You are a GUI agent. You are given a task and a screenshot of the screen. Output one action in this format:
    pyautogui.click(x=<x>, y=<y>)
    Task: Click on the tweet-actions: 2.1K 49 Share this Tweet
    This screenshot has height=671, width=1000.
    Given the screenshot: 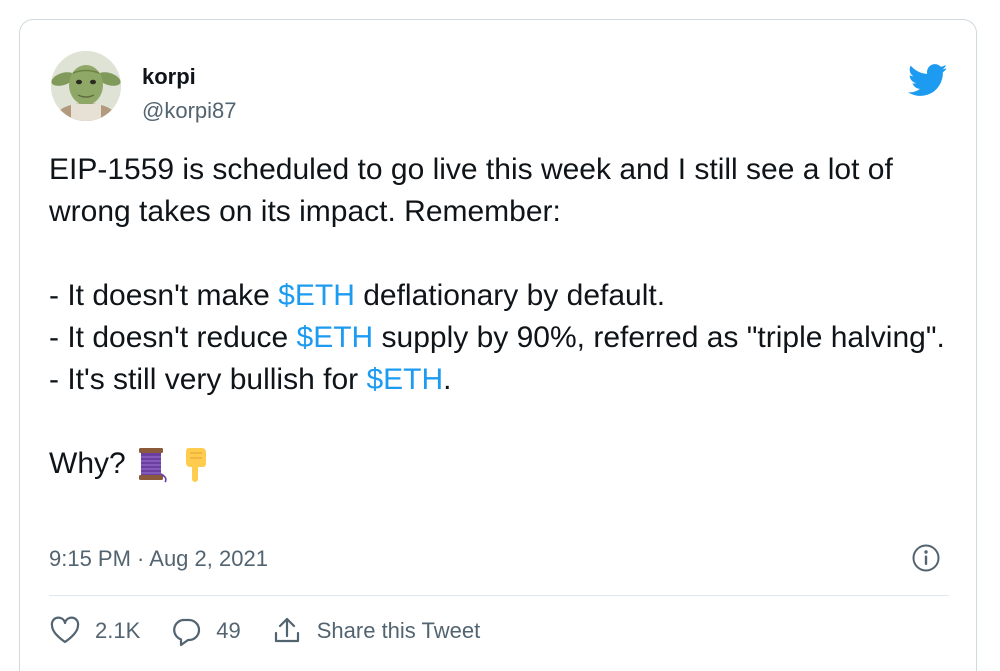 What is the action you would take?
    pyautogui.click(x=279, y=631)
    